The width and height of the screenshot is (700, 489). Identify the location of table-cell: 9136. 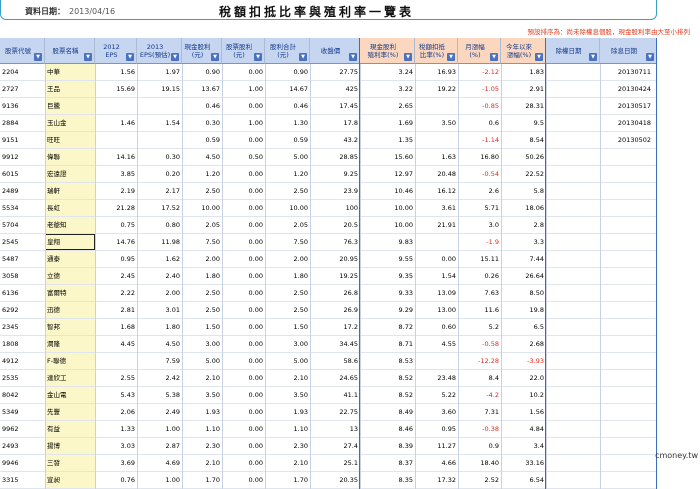
(22, 106).